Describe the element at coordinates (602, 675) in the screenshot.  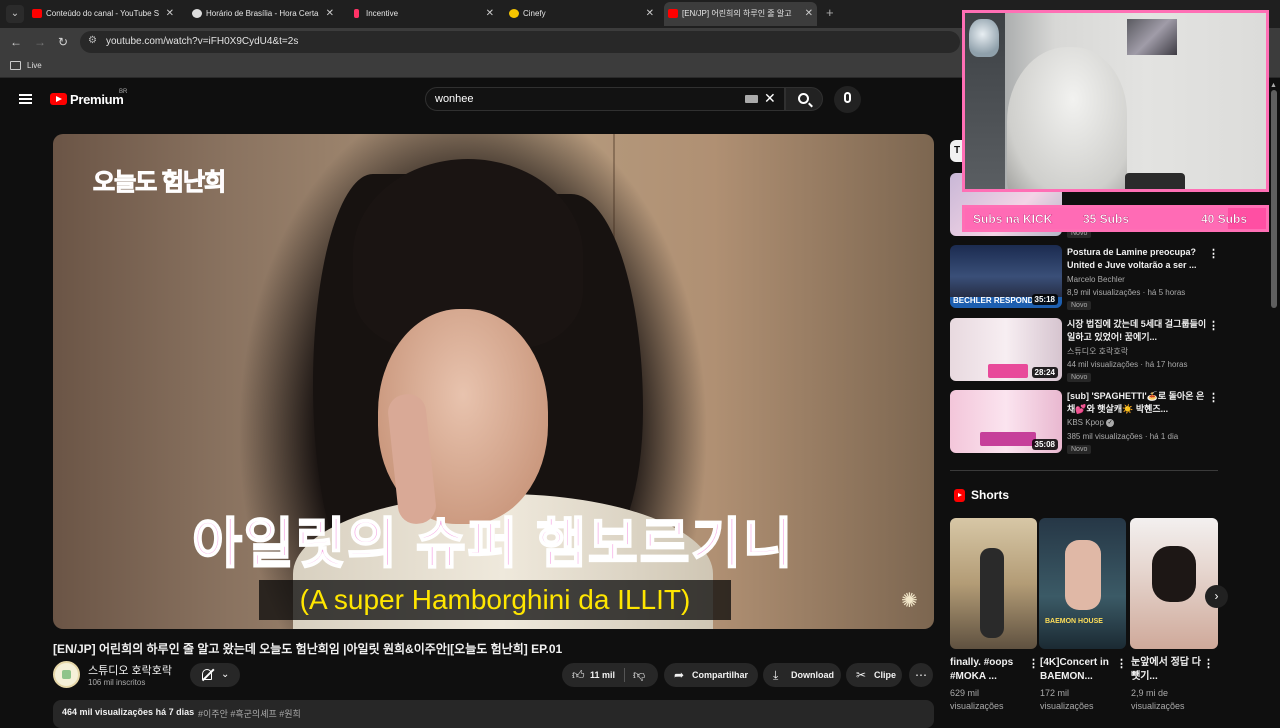
I see `like-count: 11 mil` at that location.